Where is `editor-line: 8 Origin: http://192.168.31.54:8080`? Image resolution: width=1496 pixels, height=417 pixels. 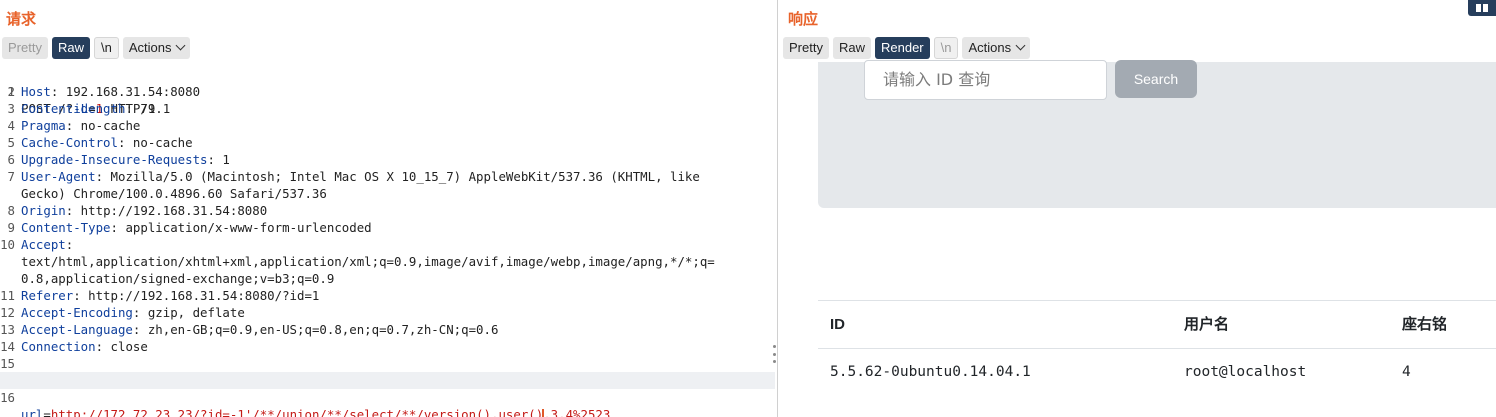
editor-line: 8 Origin: http://192.168.31.54:8080 is located at coordinates (387, 210).